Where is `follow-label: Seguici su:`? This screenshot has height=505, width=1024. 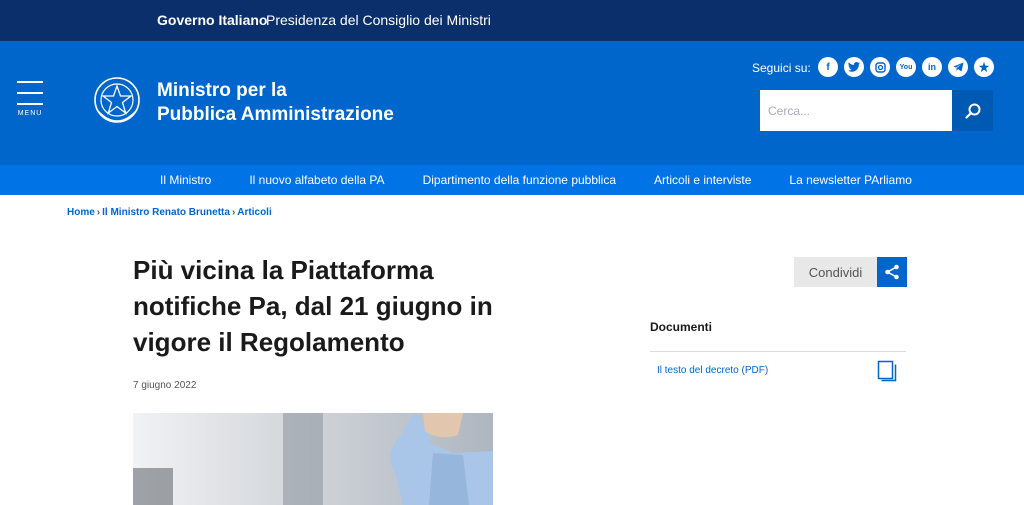
follow-label: Seguici su: is located at coordinates (781, 68).